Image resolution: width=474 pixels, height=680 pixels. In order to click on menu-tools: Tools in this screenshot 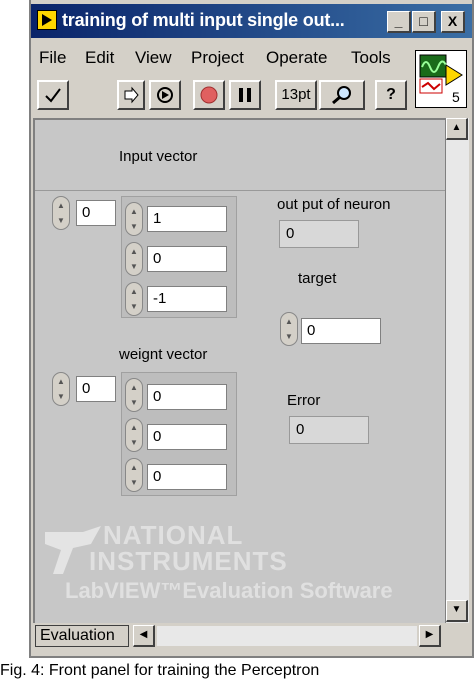, I will do `click(371, 58)`.